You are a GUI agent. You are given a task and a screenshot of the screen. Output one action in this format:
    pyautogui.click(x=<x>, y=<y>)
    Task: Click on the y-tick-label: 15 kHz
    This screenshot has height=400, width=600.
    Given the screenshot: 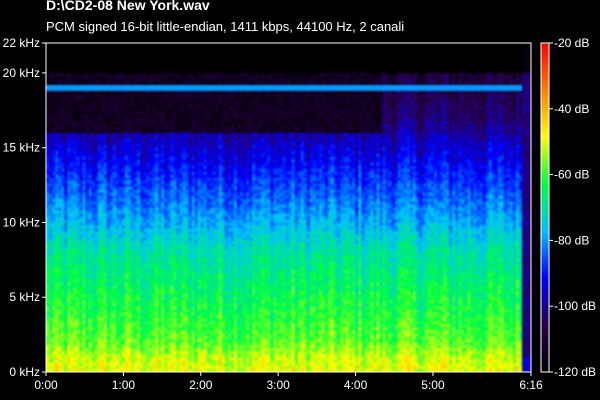 What is the action you would take?
    pyautogui.click(x=21, y=148)
    